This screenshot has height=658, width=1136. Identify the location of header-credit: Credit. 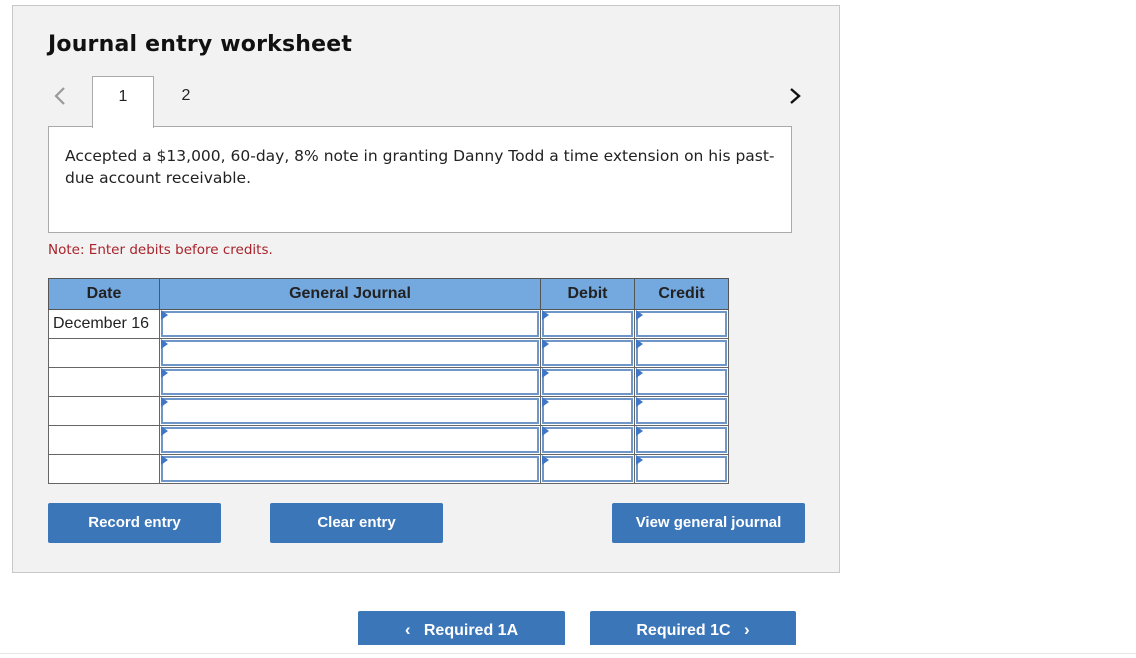
(681, 294).